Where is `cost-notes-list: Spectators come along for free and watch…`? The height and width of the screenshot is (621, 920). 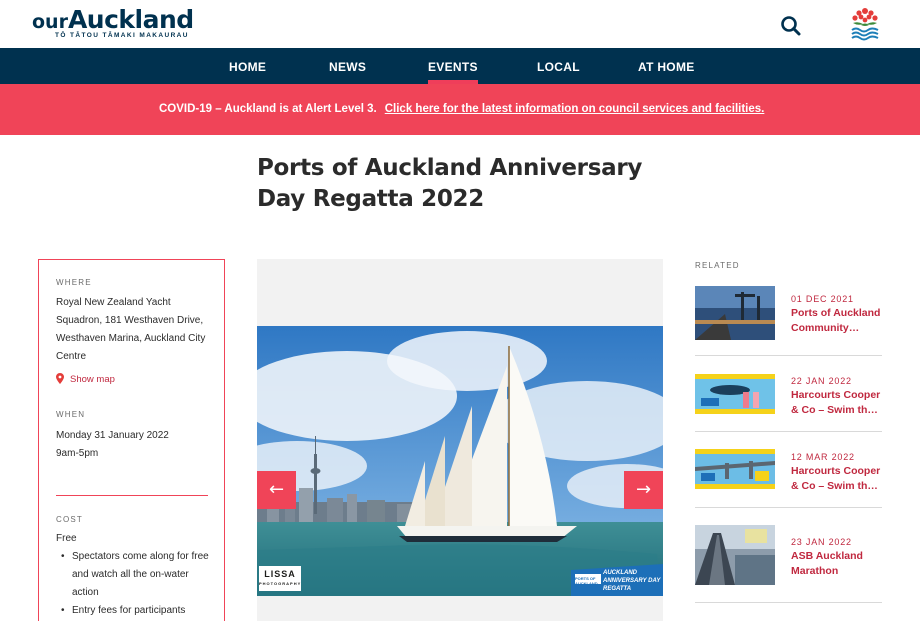 cost-notes-list: Spectators come along for free and watch… is located at coordinates (136, 584).